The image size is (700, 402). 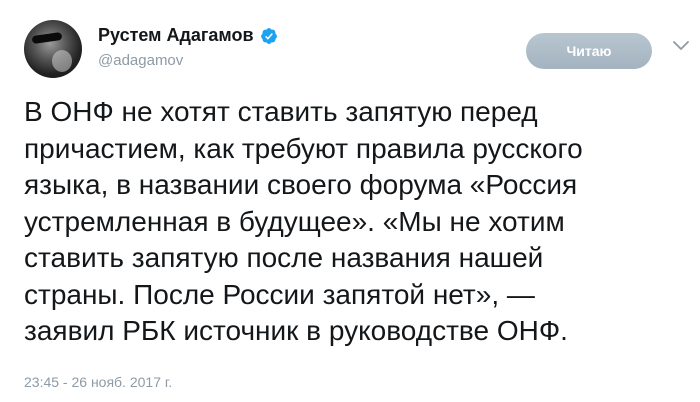 What do you see at coordinates (140, 60) in the screenshot?
I see `author-handle: @adagamov` at bounding box center [140, 60].